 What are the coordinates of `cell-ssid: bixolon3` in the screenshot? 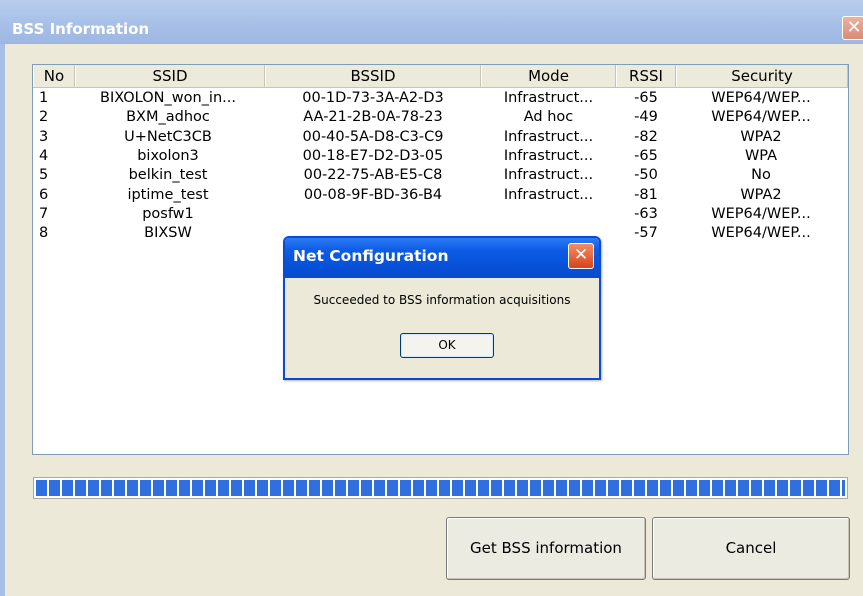 It's located at (168, 155).